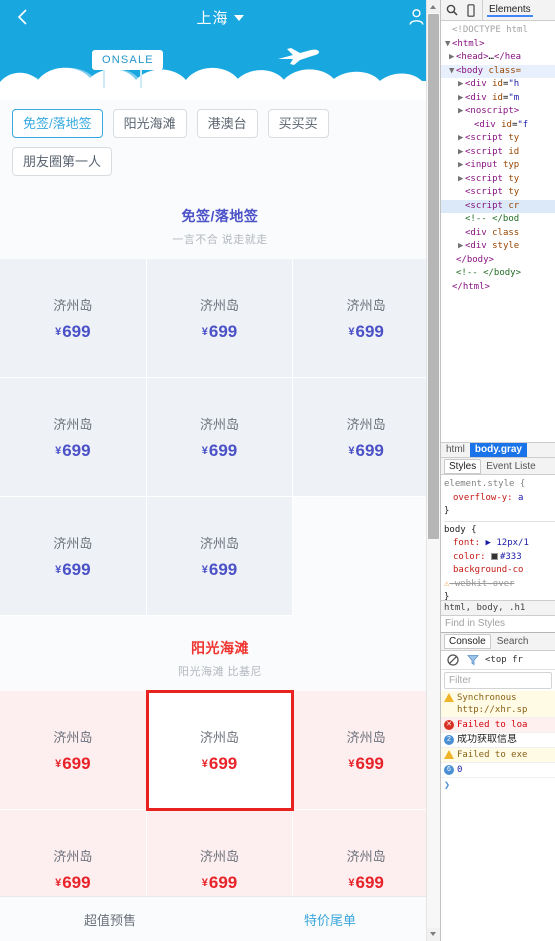 The image size is (555, 941). I want to click on filter-chip-shopping: 买买买, so click(298, 123).